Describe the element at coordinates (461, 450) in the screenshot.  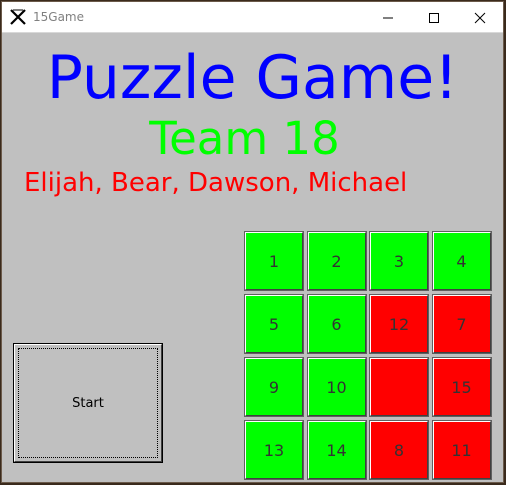
I see `puzzle-tile: 11` at that location.